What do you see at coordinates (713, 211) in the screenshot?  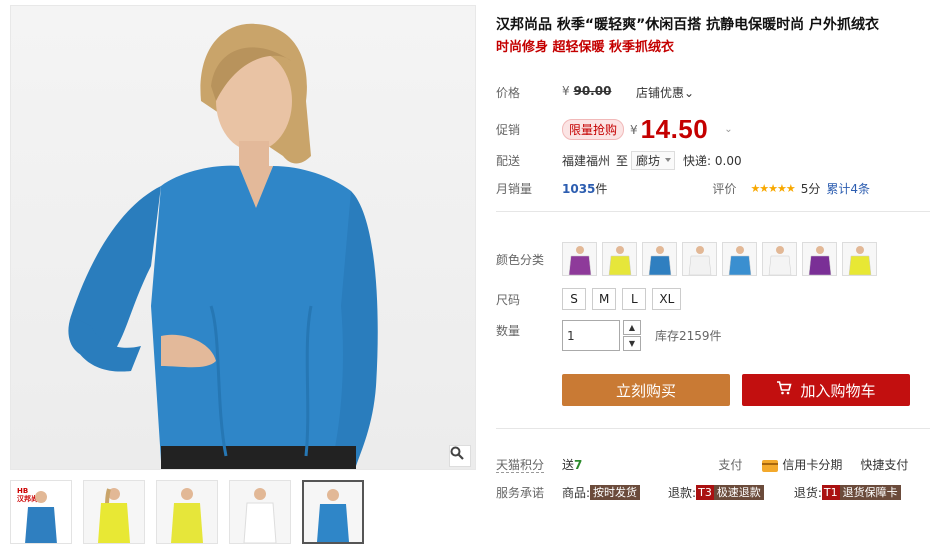 I see `divider` at bounding box center [713, 211].